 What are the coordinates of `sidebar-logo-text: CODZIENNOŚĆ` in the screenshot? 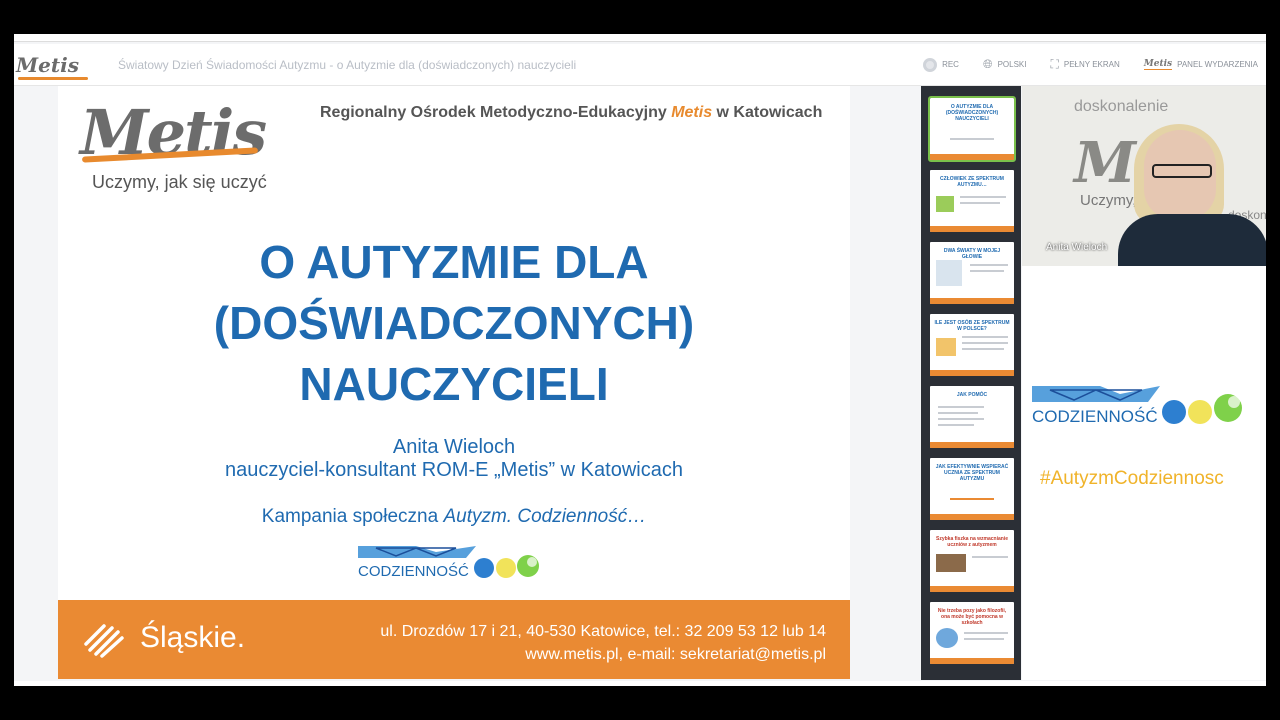 It's located at (1095, 416).